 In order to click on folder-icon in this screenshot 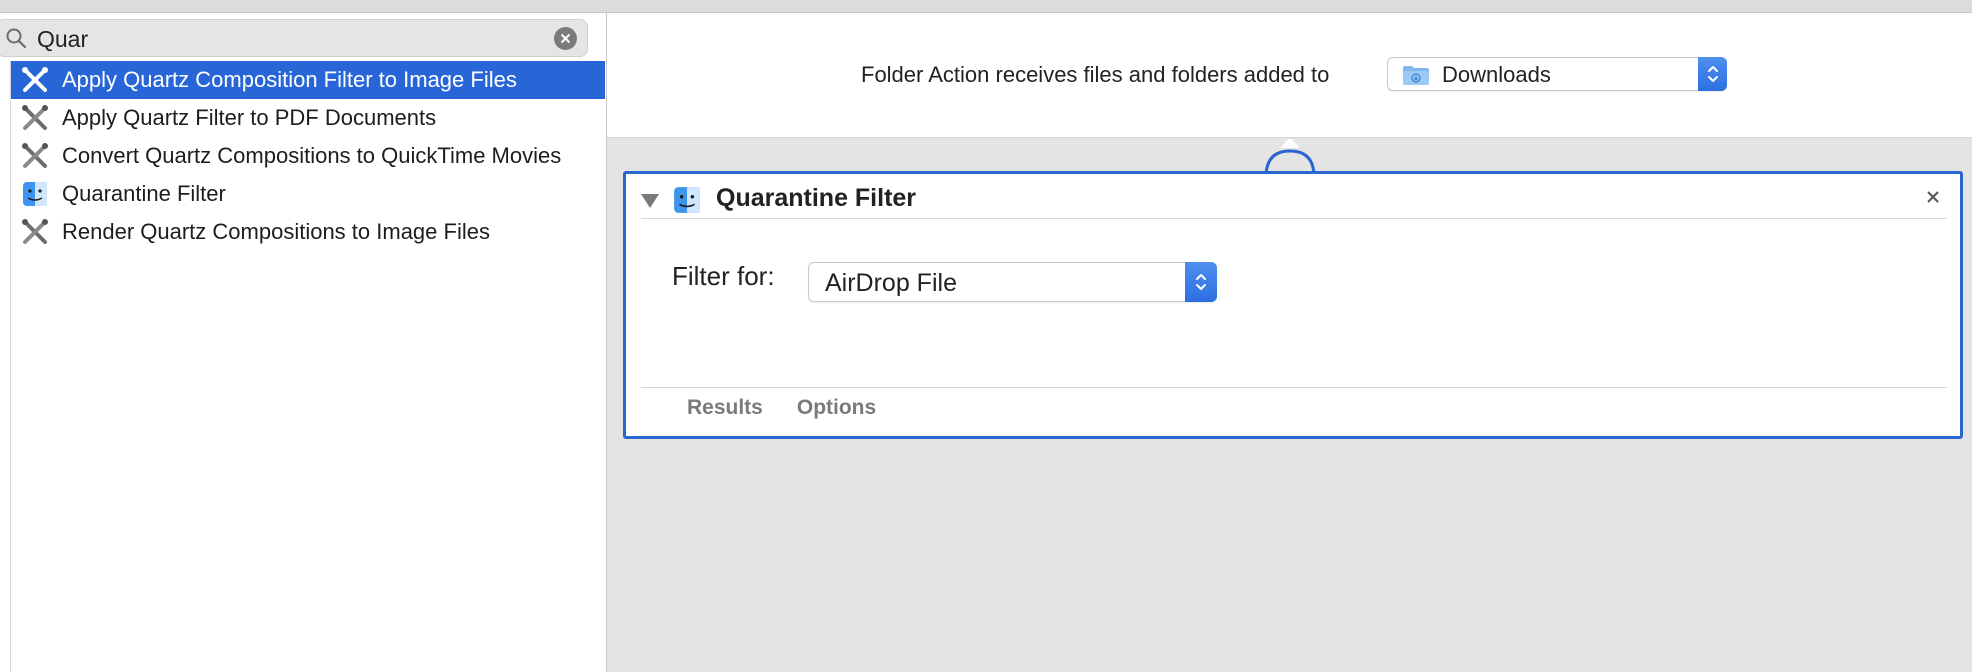, I will do `click(1416, 75)`.